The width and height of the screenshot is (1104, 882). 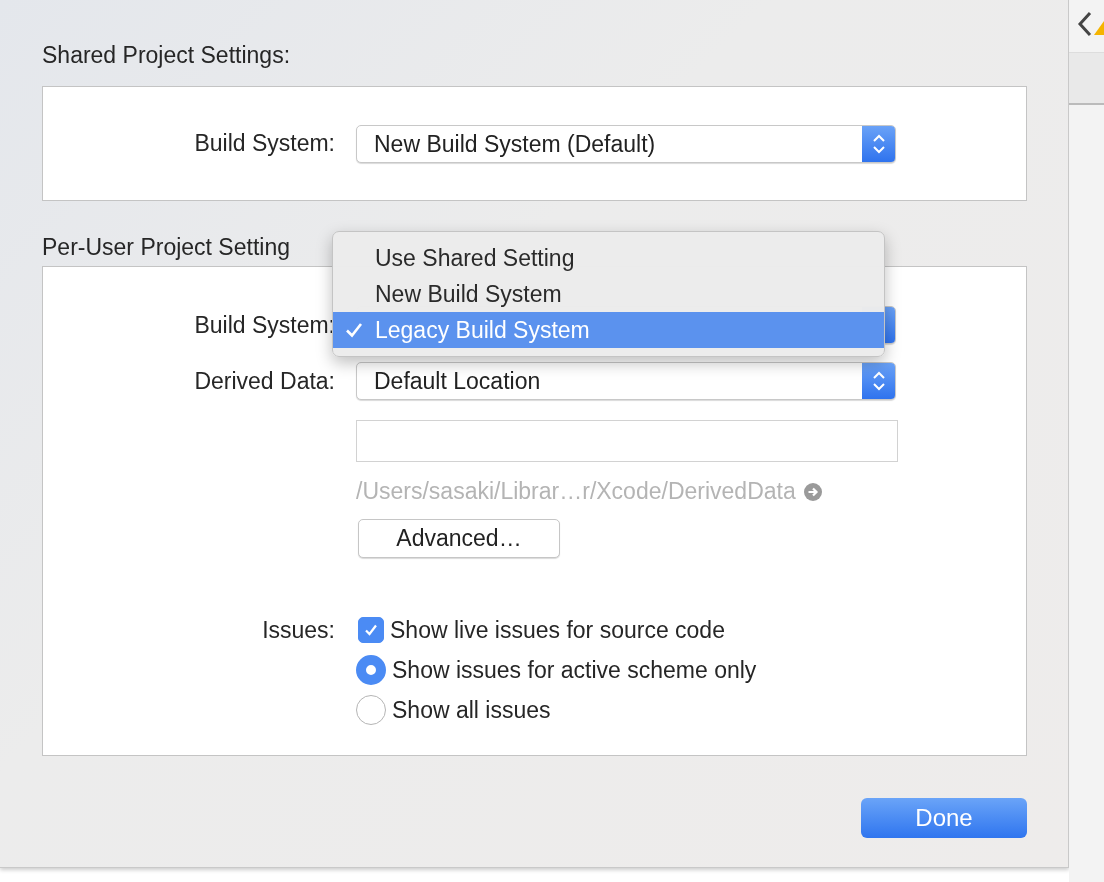 I want to click on section-title: Shared Project Settings:, so click(x=166, y=56).